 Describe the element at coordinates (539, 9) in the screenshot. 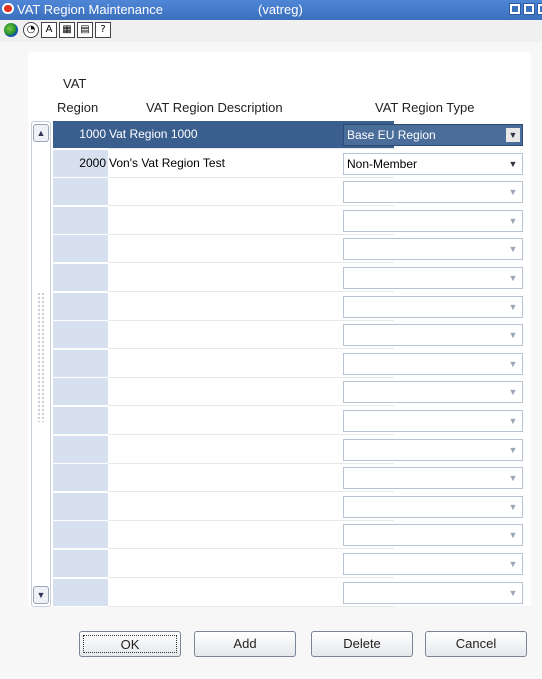

I see `close-button` at that location.